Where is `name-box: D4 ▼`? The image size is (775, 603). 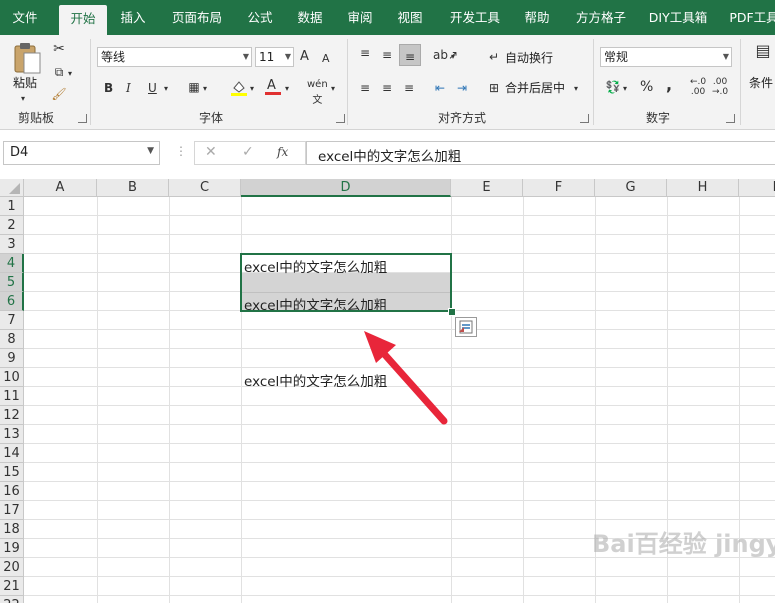
name-box: D4 ▼ is located at coordinates (81, 153).